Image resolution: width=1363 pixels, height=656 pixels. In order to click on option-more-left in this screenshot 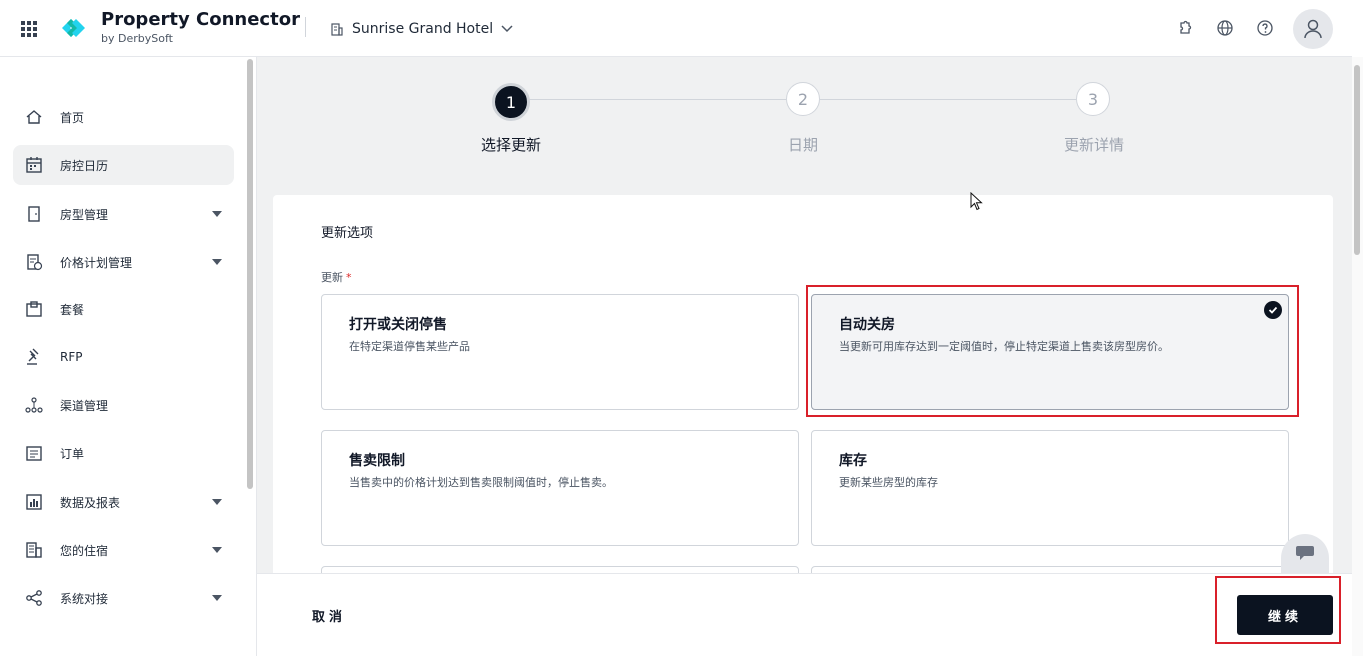, I will do `click(560, 569)`.